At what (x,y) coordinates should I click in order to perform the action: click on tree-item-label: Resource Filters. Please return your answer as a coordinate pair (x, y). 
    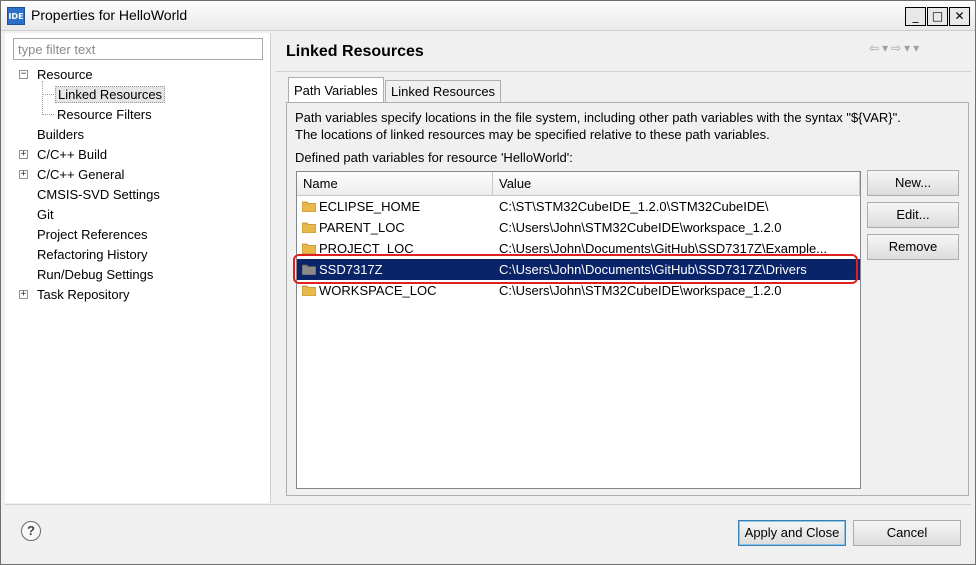
    Looking at the image, I should click on (104, 114).